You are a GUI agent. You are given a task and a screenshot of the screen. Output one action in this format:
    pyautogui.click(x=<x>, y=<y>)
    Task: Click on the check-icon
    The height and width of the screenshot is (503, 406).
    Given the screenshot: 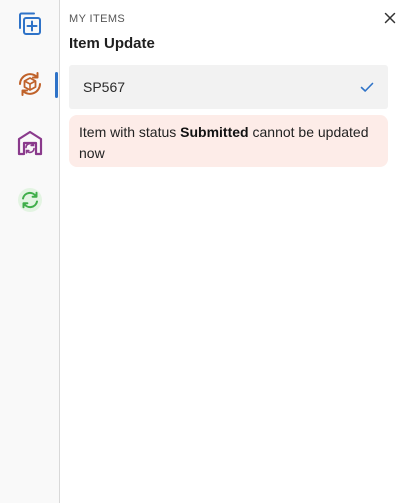 What is the action you would take?
    pyautogui.click(x=367, y=87)
    